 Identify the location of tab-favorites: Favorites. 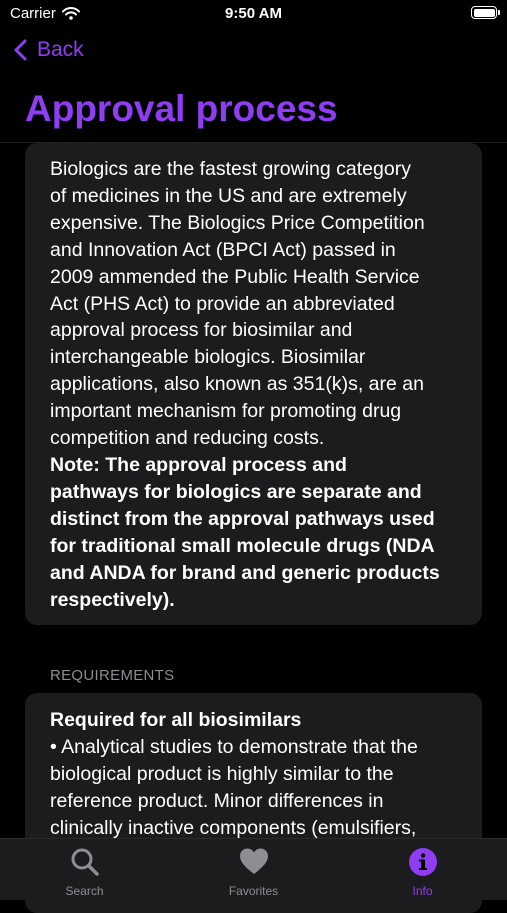
(253, 870).